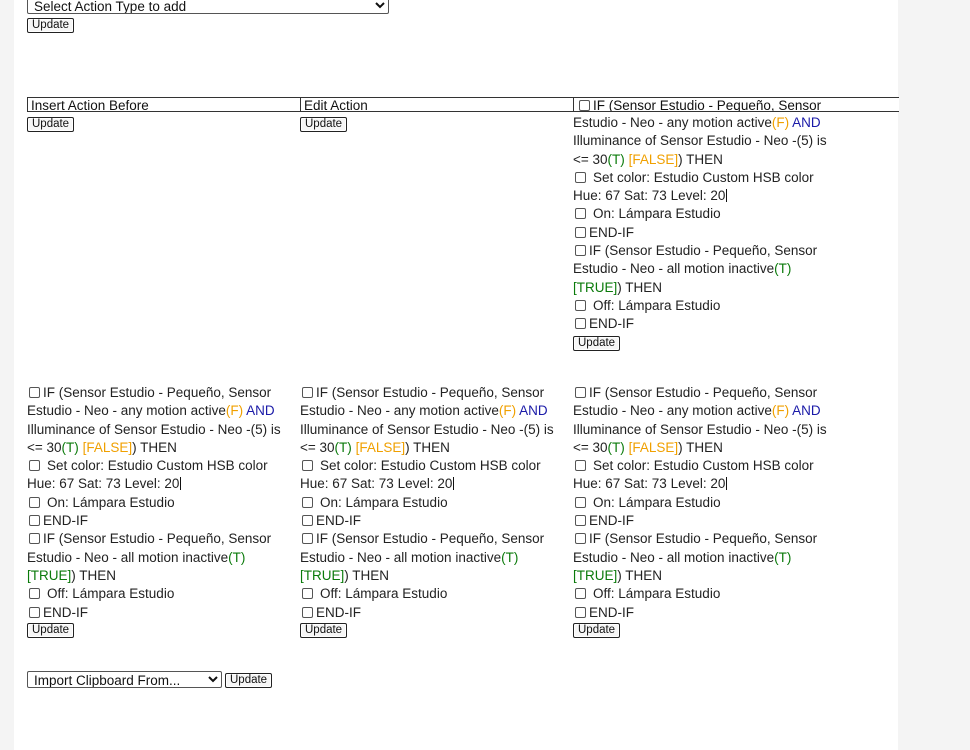  I want to click on update-button-row2-col1: Update, so click(51, 630).